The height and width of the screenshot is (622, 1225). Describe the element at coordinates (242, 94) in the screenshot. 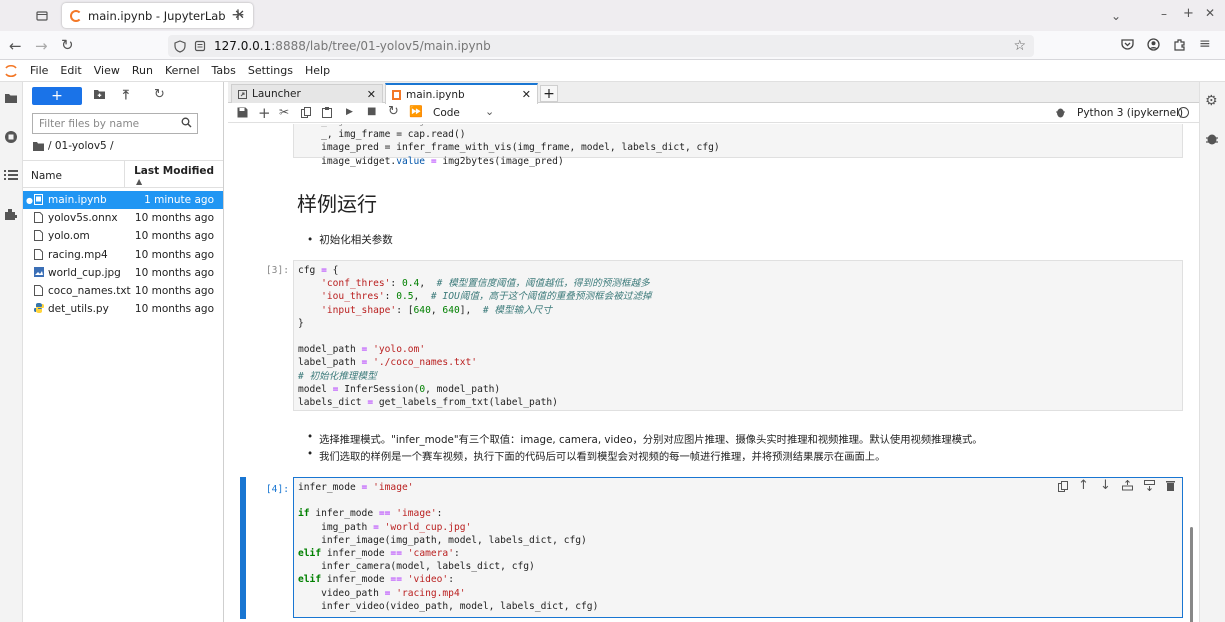

I see `launcher-icon` at that location.